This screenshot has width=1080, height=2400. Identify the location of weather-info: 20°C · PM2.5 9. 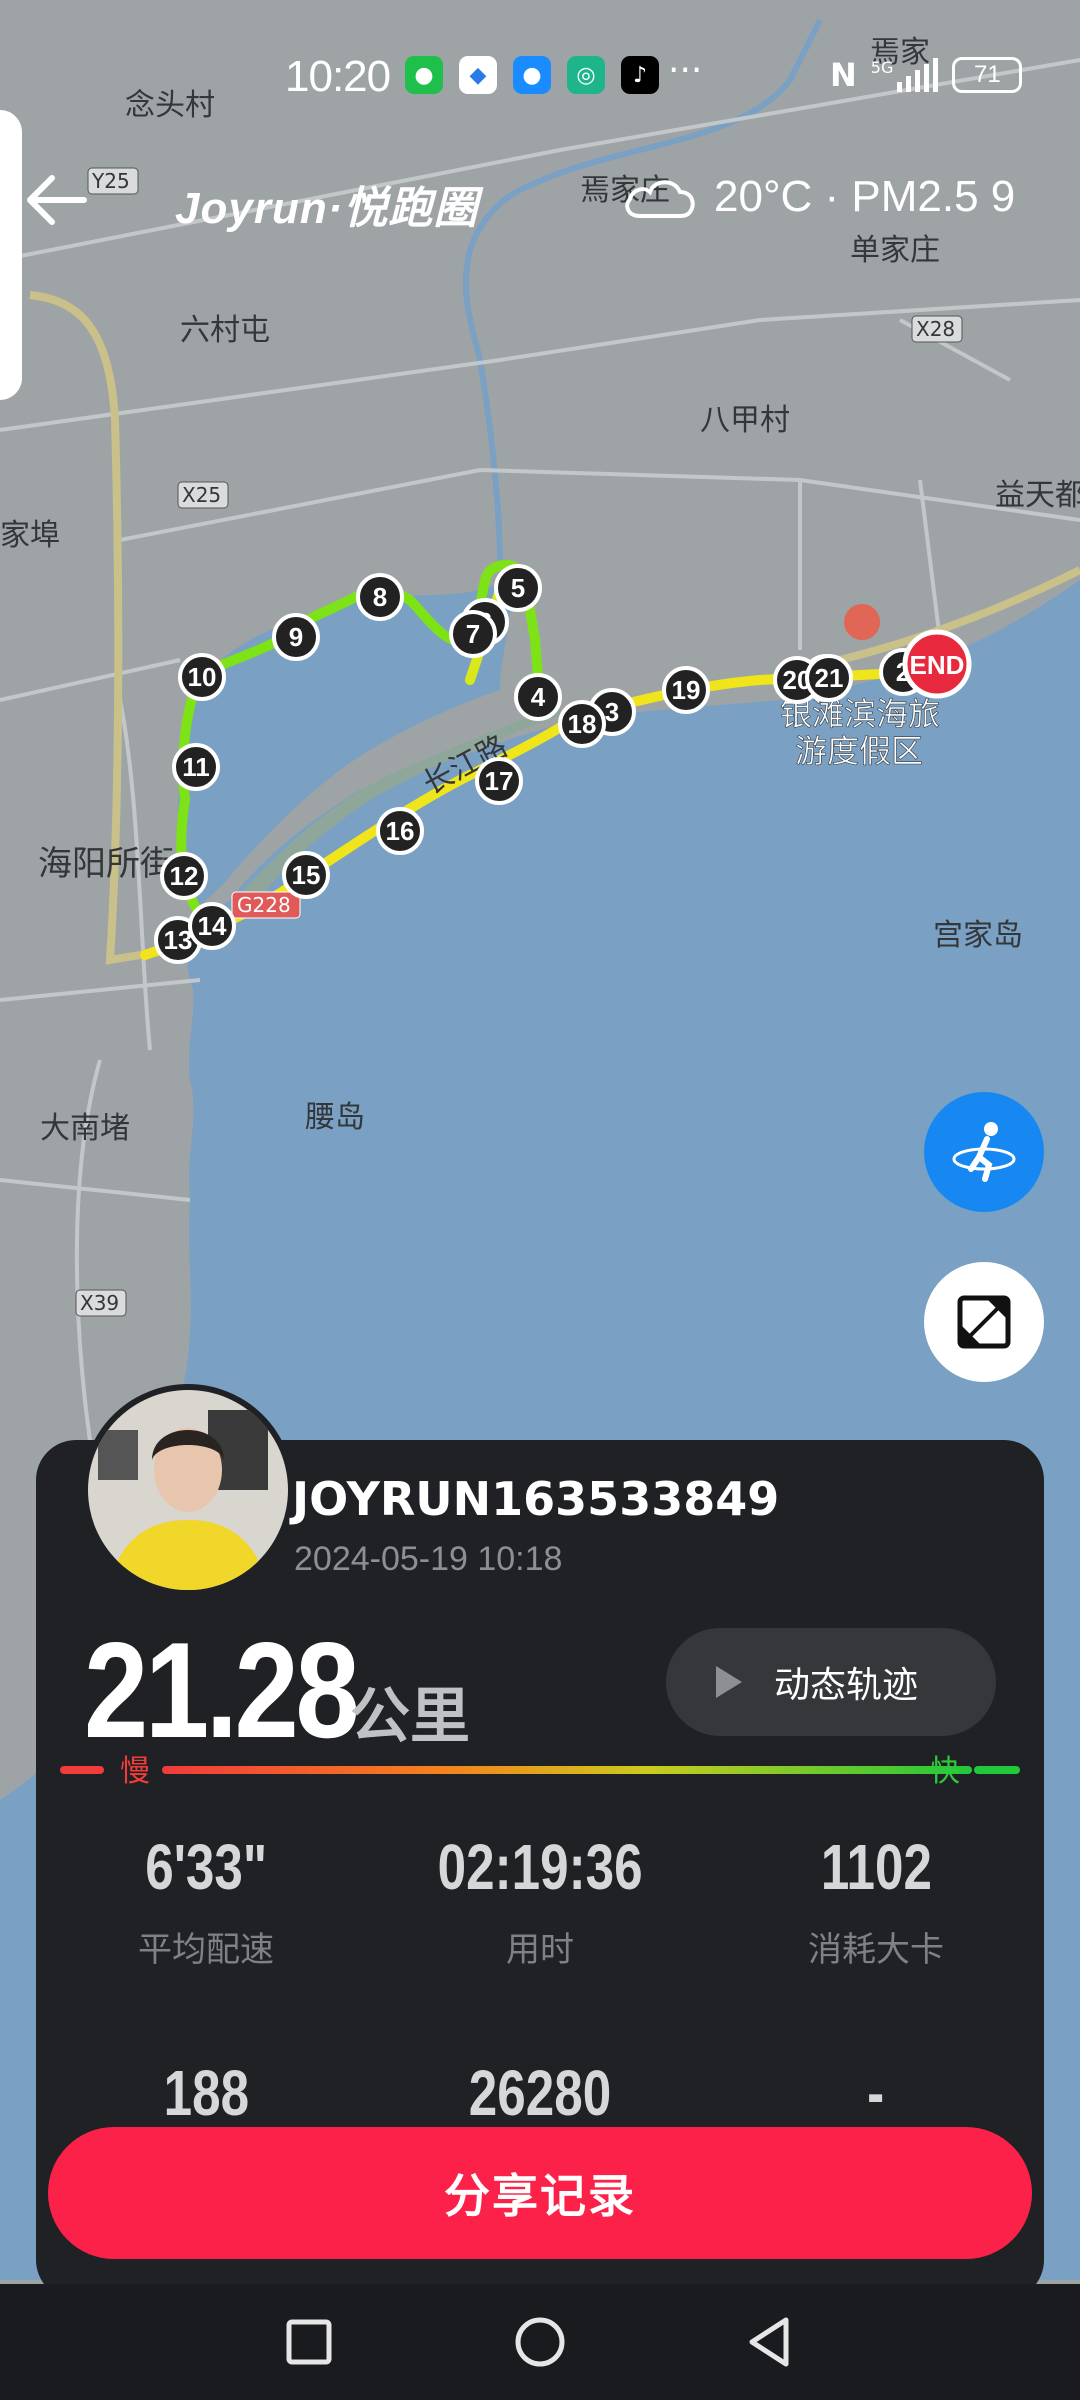
(817, 197).